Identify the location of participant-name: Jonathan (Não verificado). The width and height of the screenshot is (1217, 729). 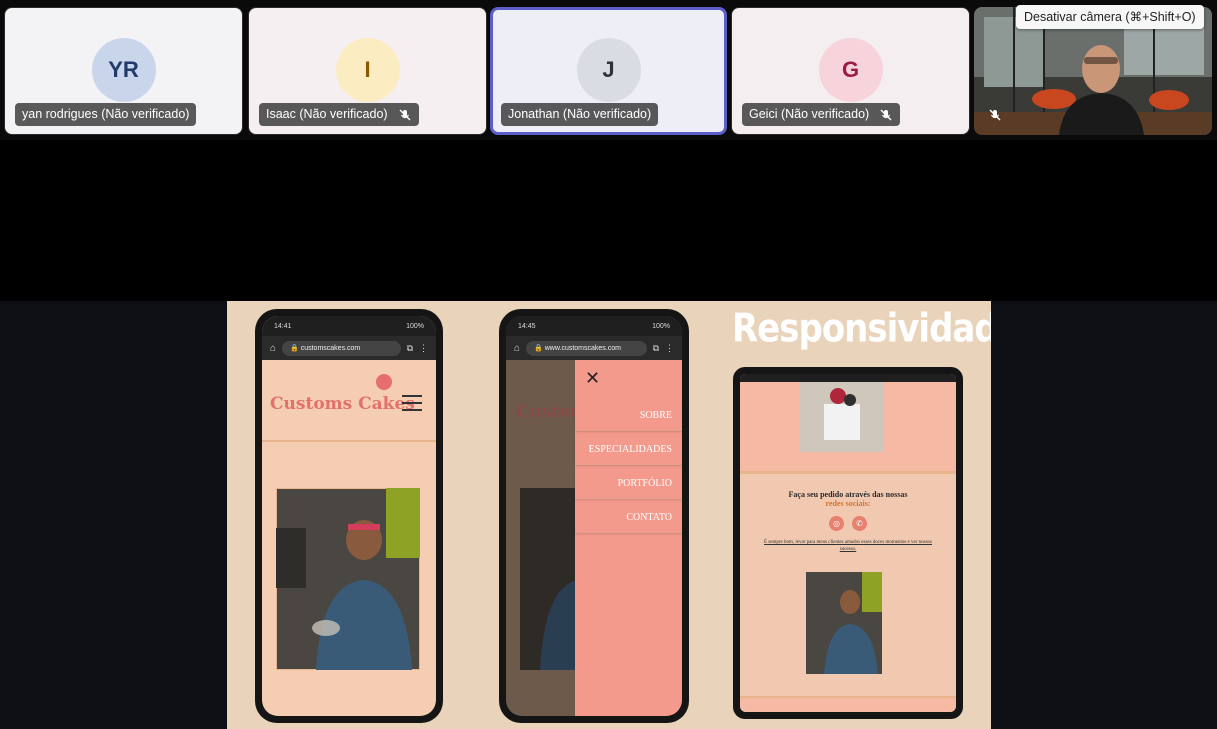
(580, 114).